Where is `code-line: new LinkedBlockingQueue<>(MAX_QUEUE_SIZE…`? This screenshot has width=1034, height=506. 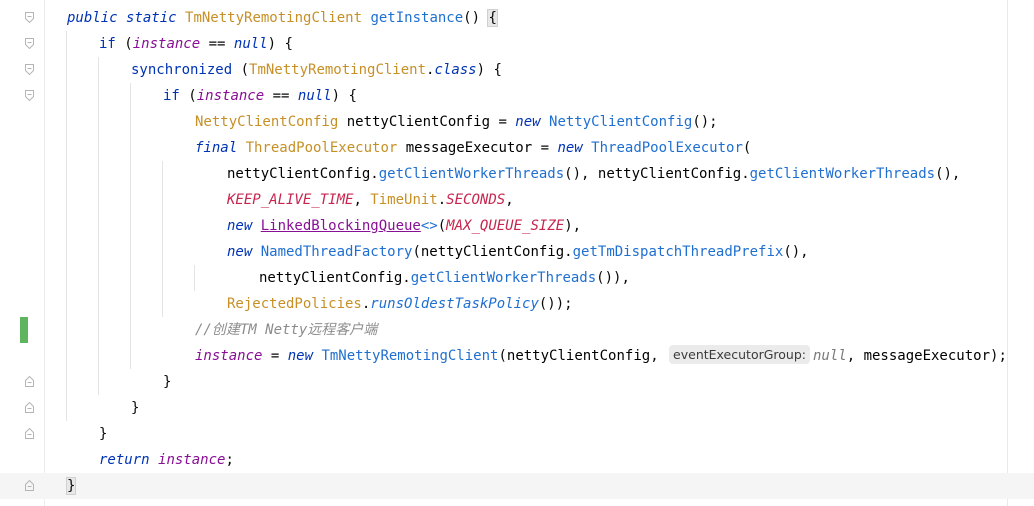
code-line: new LinkedBlockingQueue<>(MAX_QUEUE_SIZE… is located at coordinates (517, 226).